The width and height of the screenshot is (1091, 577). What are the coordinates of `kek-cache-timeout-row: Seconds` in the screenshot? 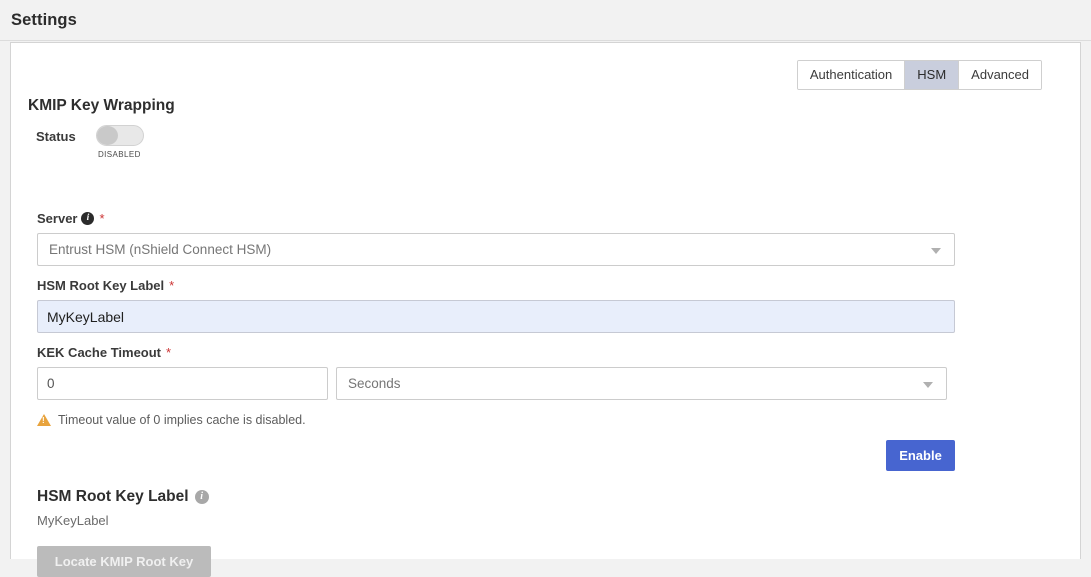 It's located at (492, 383).